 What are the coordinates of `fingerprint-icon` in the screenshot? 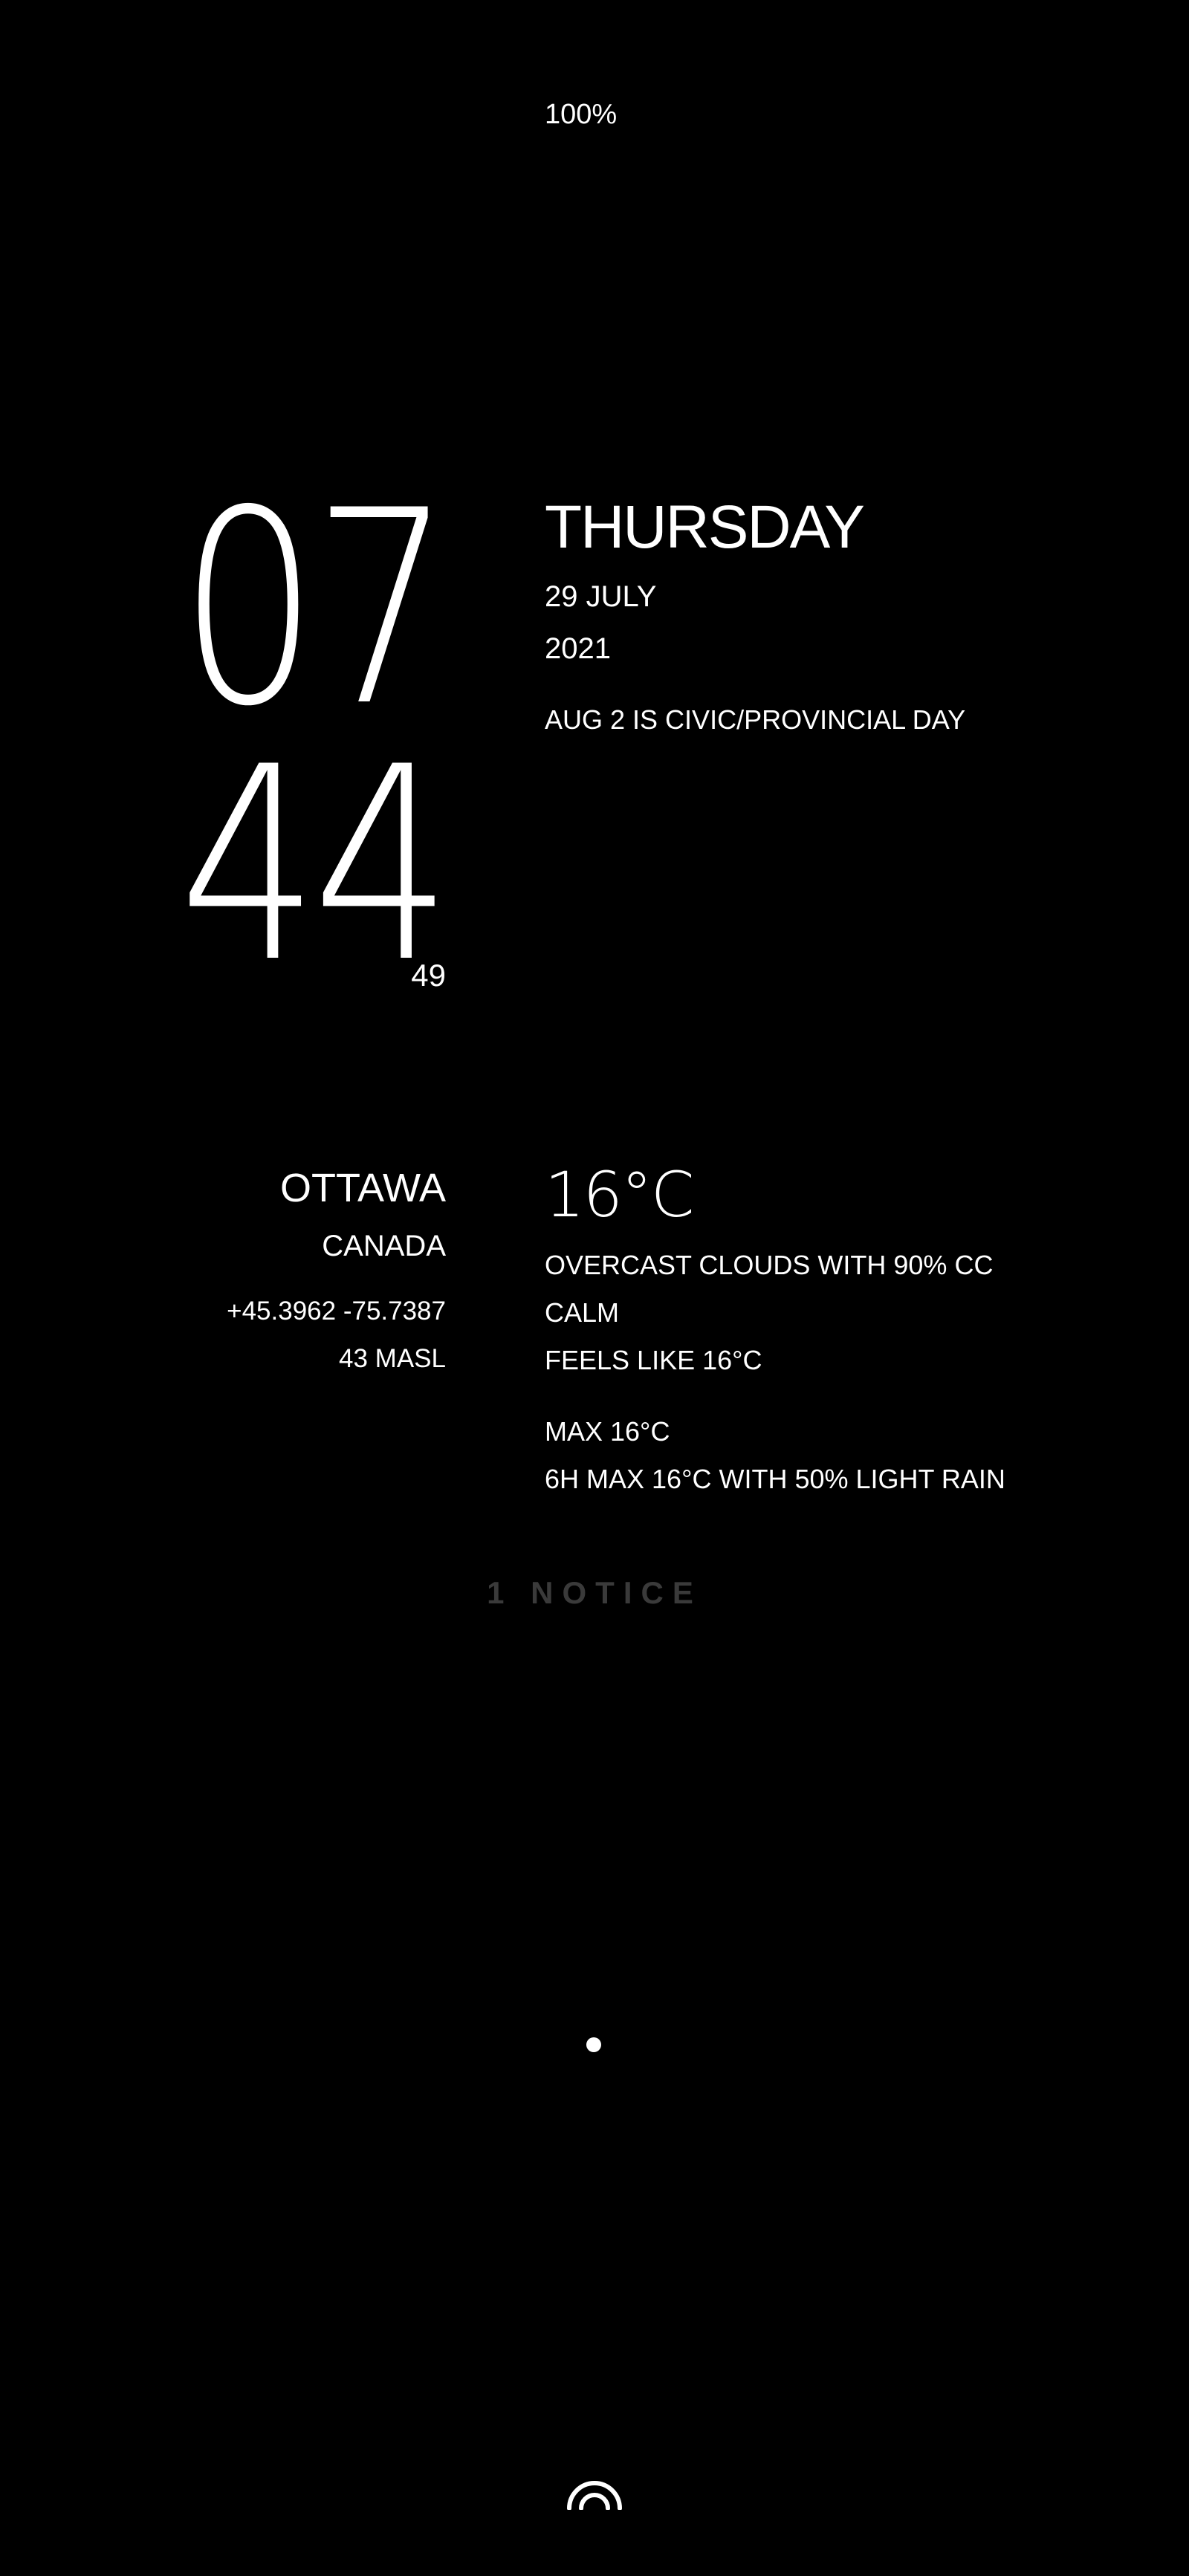 It's located at (594, 2495).